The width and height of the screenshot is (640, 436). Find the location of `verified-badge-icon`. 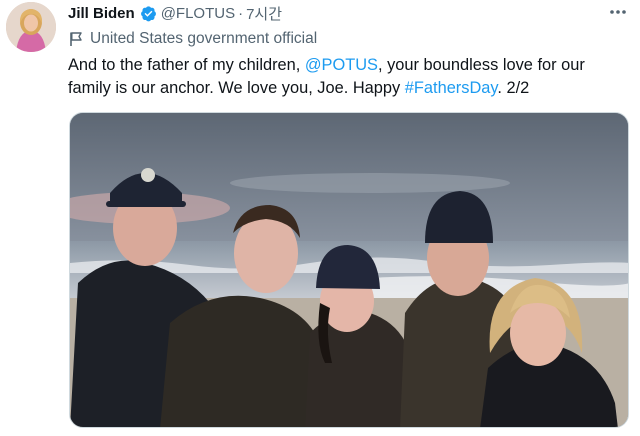

verified-badge-icon is located at coordinates (148, 13).